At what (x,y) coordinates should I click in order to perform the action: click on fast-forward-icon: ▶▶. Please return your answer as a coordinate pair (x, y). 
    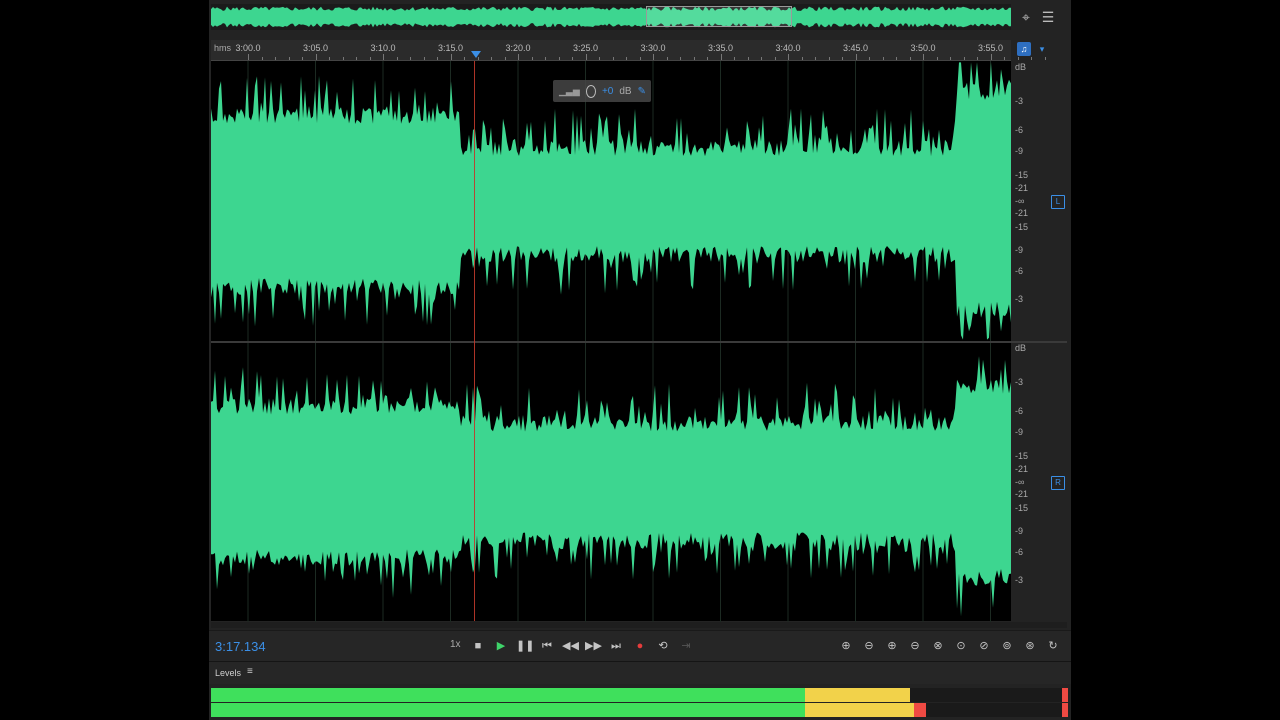
    Looking at the image, I should click on (593, 646).